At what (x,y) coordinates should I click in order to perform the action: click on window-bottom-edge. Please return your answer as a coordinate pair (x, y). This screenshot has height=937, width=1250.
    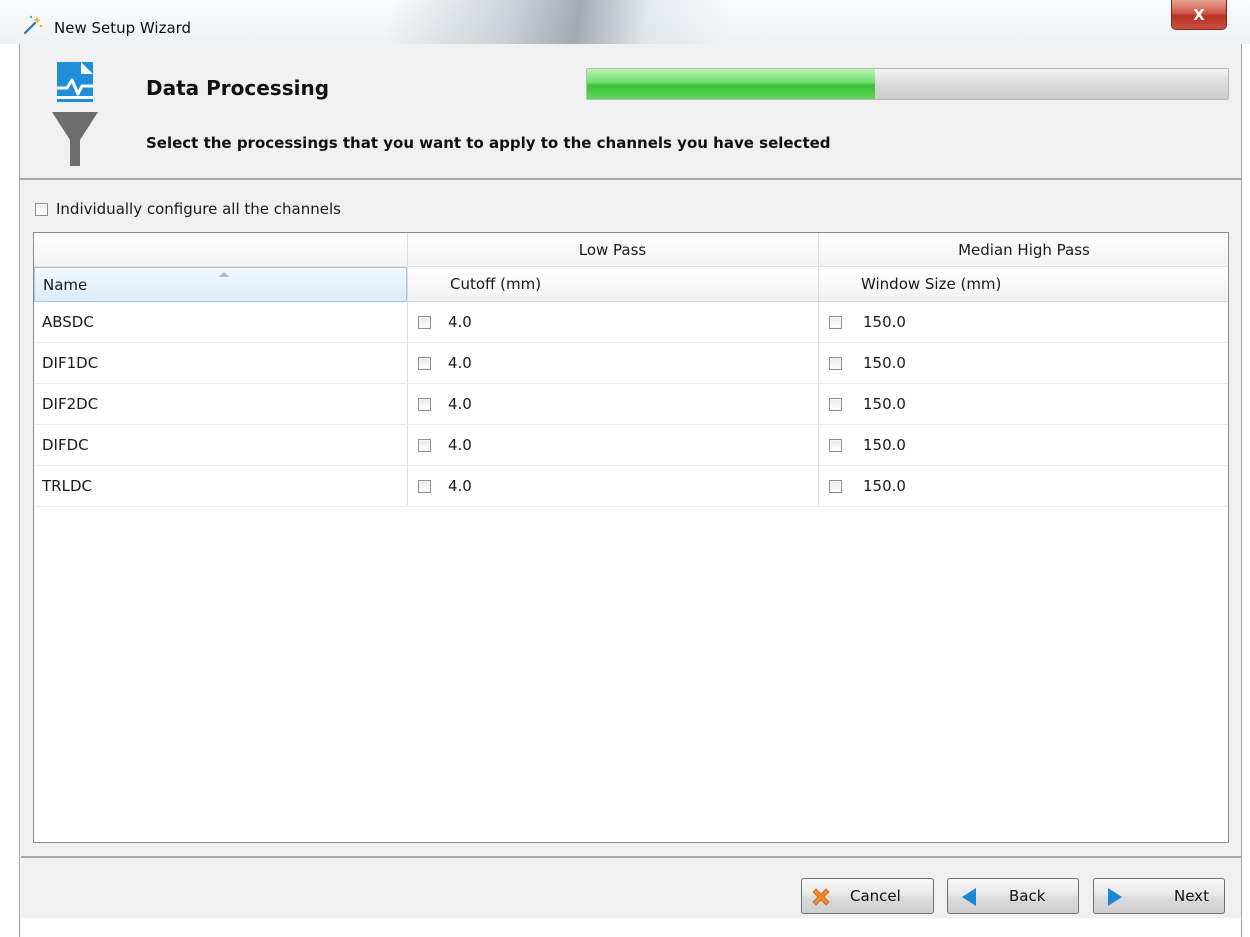
    Looking at the image, I should click on (631, 927).